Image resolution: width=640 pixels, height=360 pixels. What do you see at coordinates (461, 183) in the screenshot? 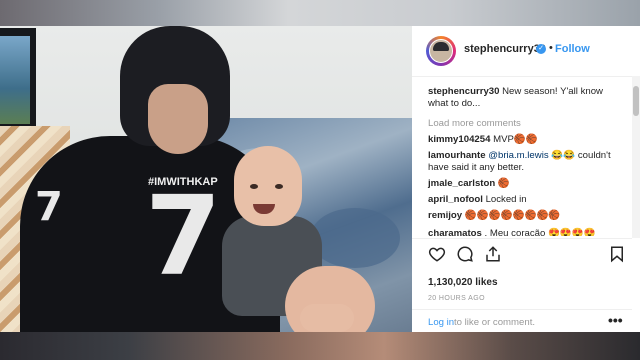
I see `comment-user: jmale_carlston` at bounding box center [461, 183].